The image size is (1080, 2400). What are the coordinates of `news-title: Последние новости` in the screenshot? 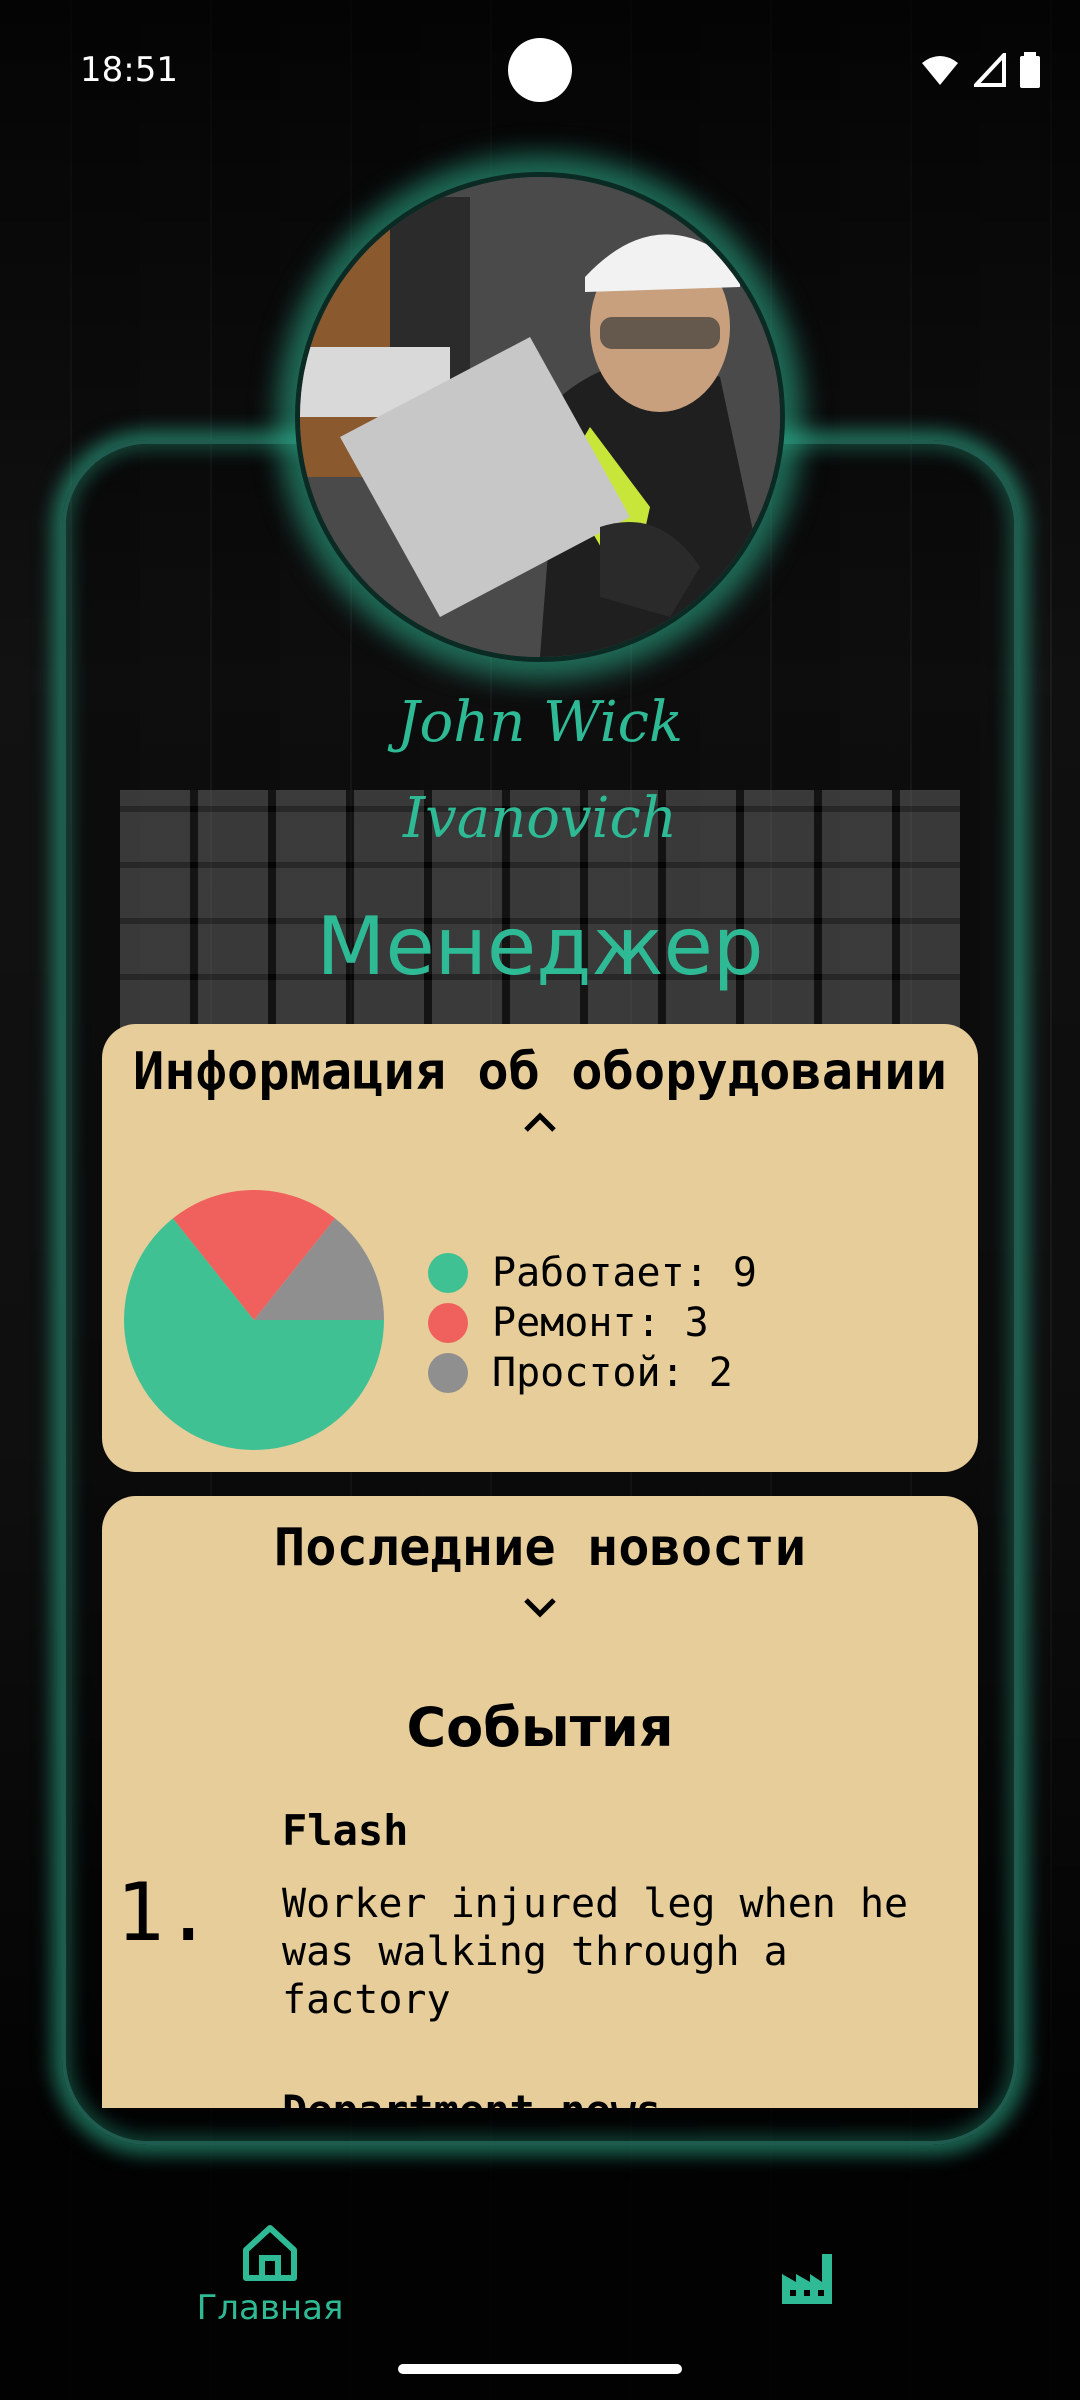 It's located at (540, 1548).